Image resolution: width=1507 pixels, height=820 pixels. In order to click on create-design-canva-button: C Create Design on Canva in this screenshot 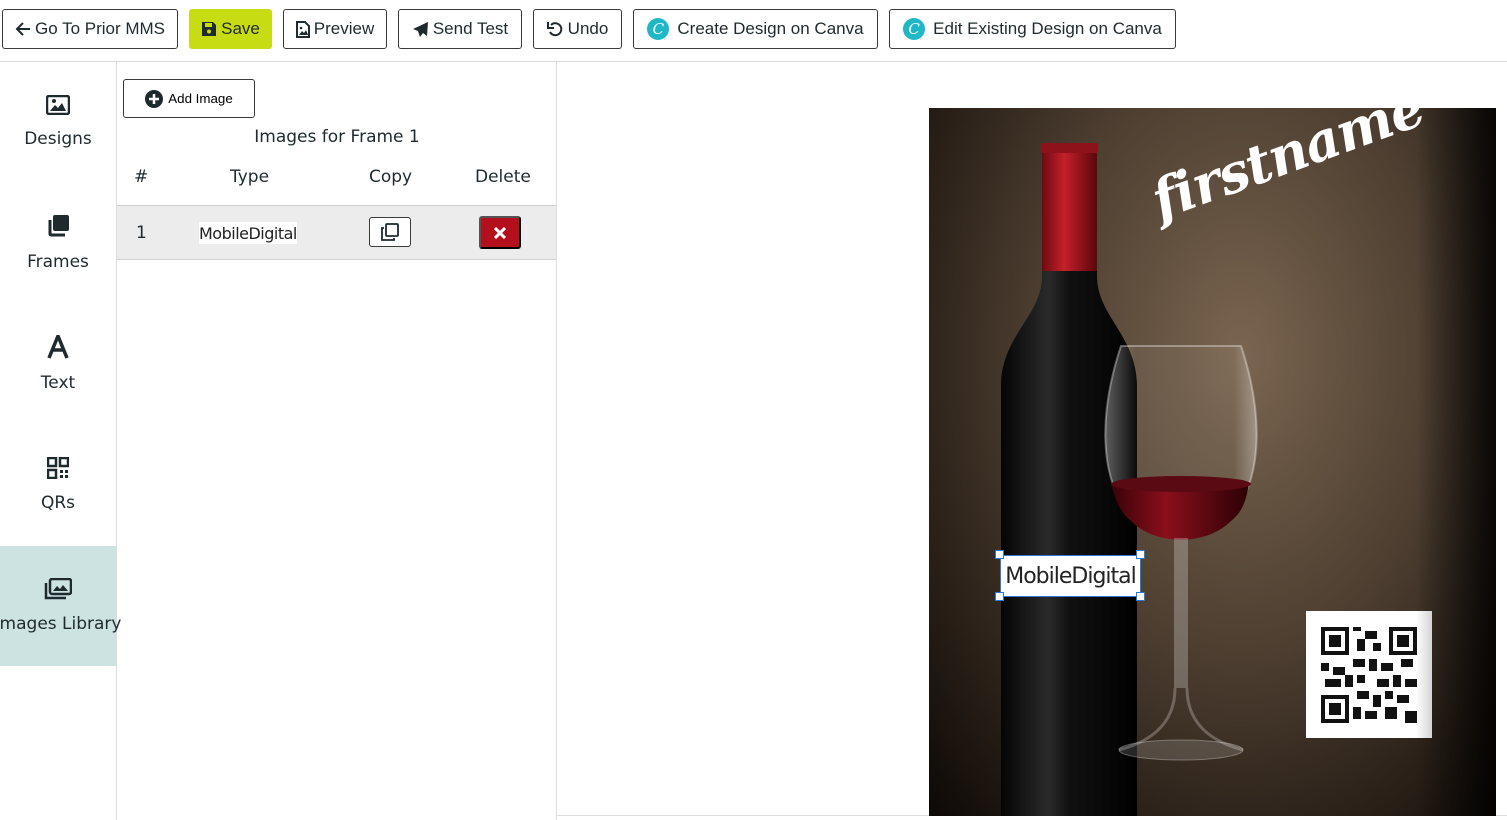, I will do `click(755, 29)`.